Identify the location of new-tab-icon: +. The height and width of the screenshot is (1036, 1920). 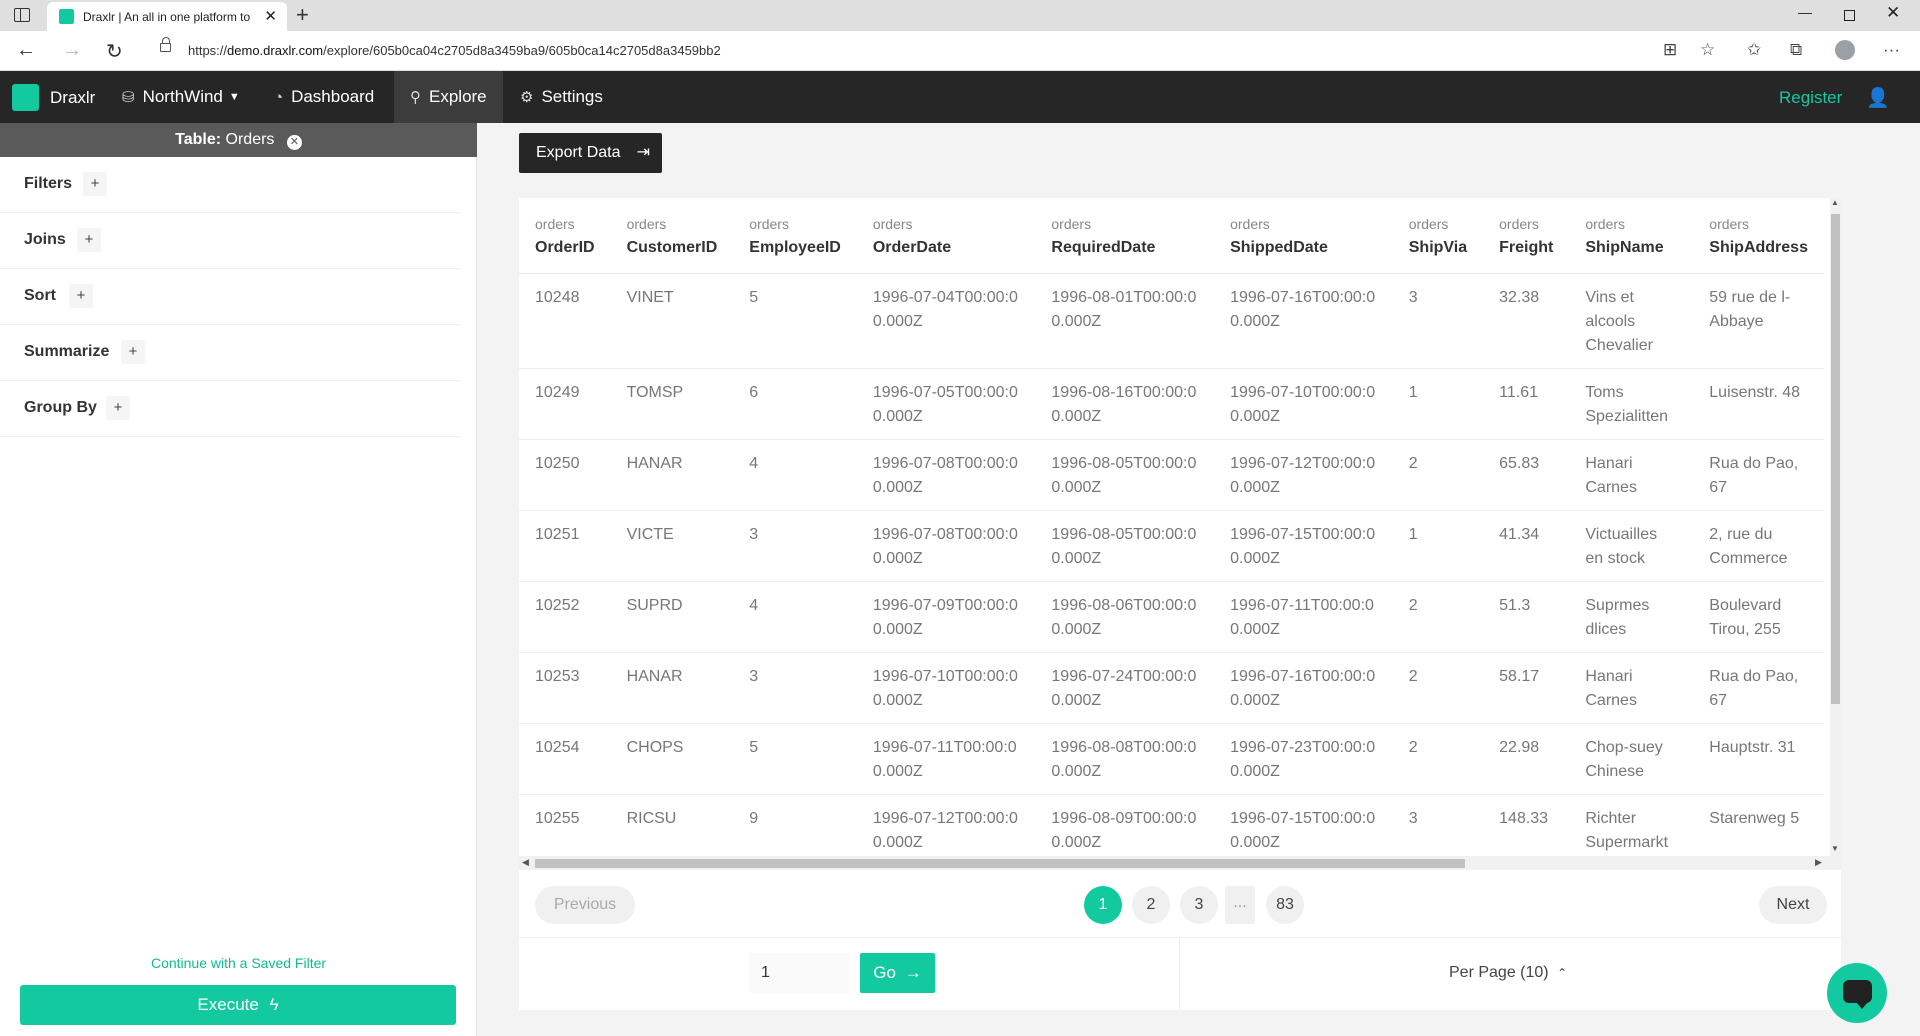
(302, 15).